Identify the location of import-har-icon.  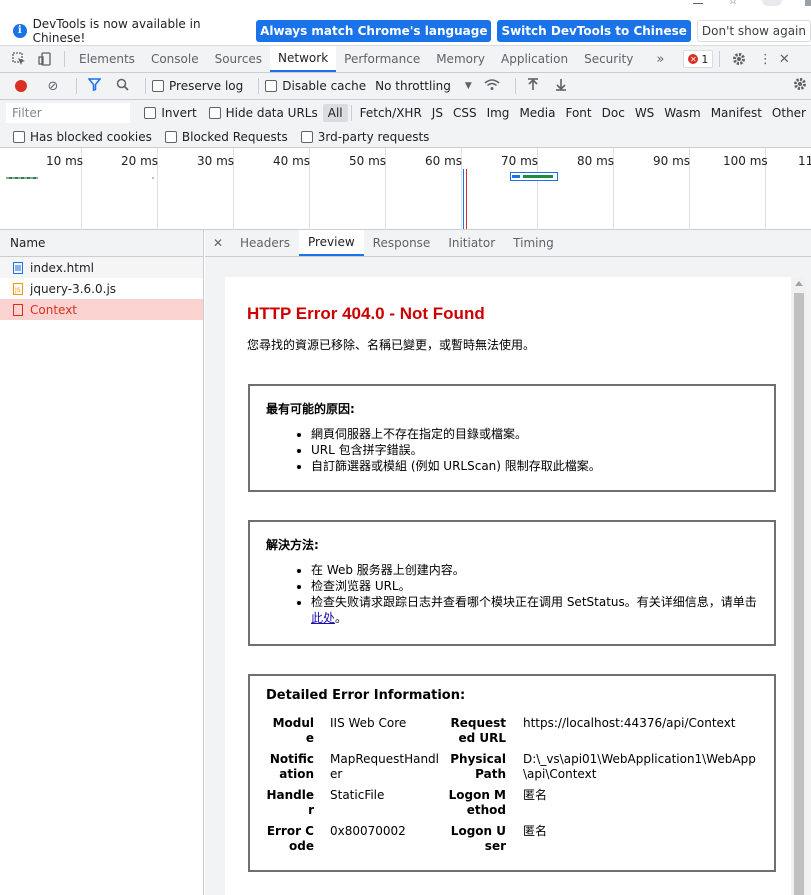
(533, 86).